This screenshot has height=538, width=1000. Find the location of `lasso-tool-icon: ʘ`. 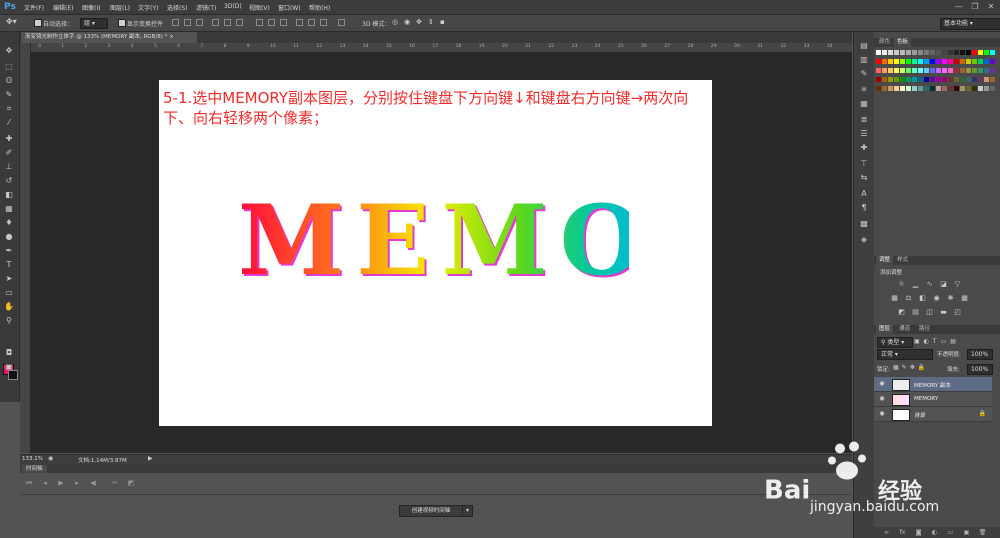

lasso-tool-icon: ʘ is located at coordinates (9, 81).